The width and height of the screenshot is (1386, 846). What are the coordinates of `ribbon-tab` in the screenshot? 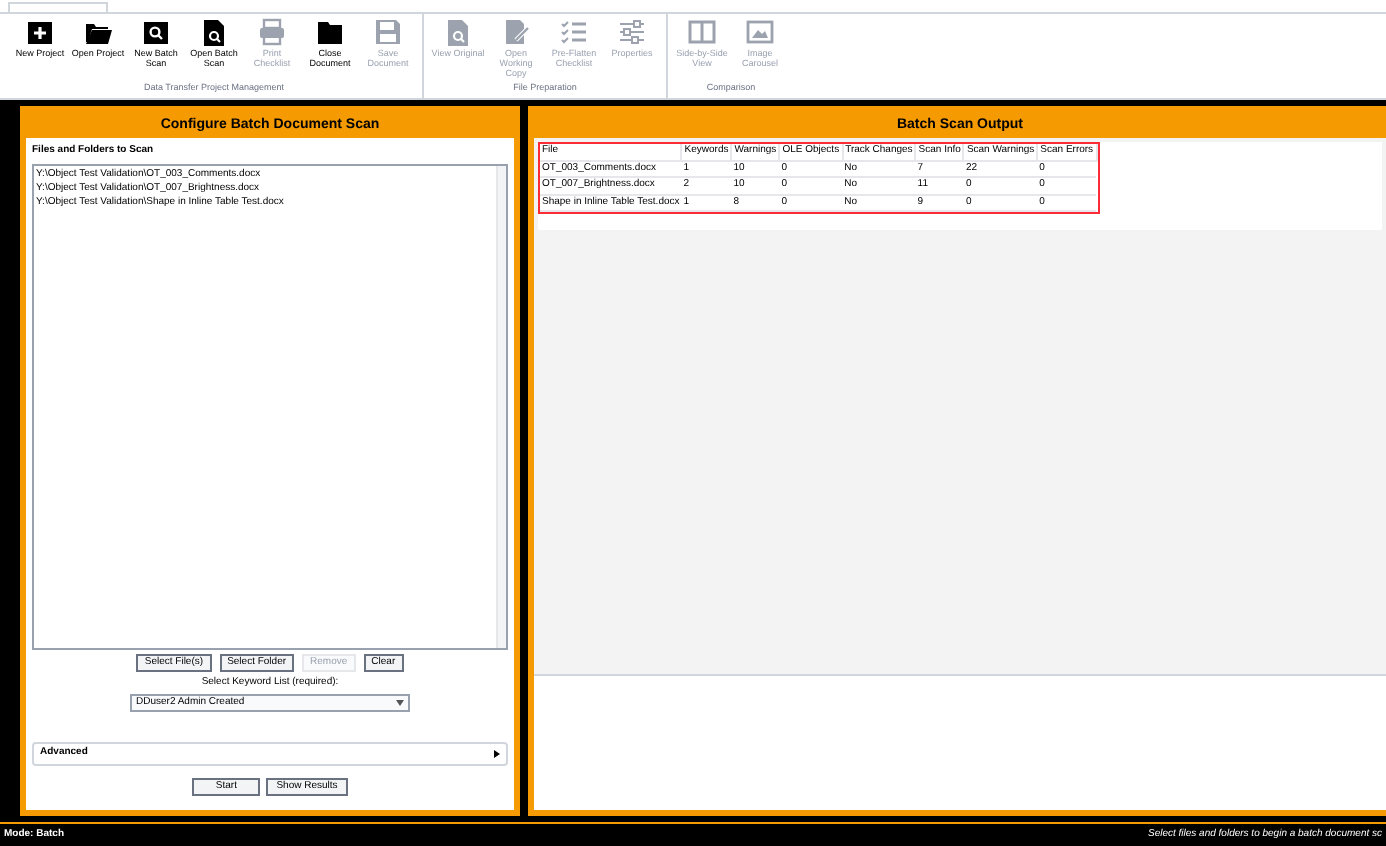 It's located at (58, 7).